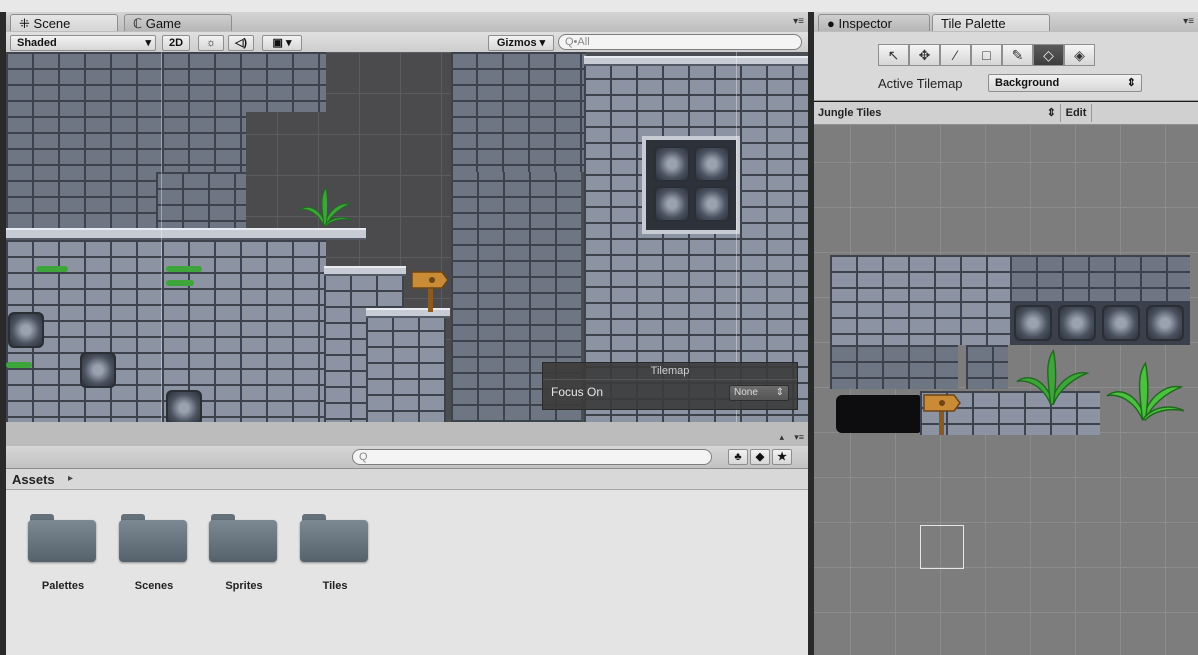  What do you see at coordinates (680, 42) in the screenshot?
I see `scene-search-input: Q•All` at bounding box center [680, 42].